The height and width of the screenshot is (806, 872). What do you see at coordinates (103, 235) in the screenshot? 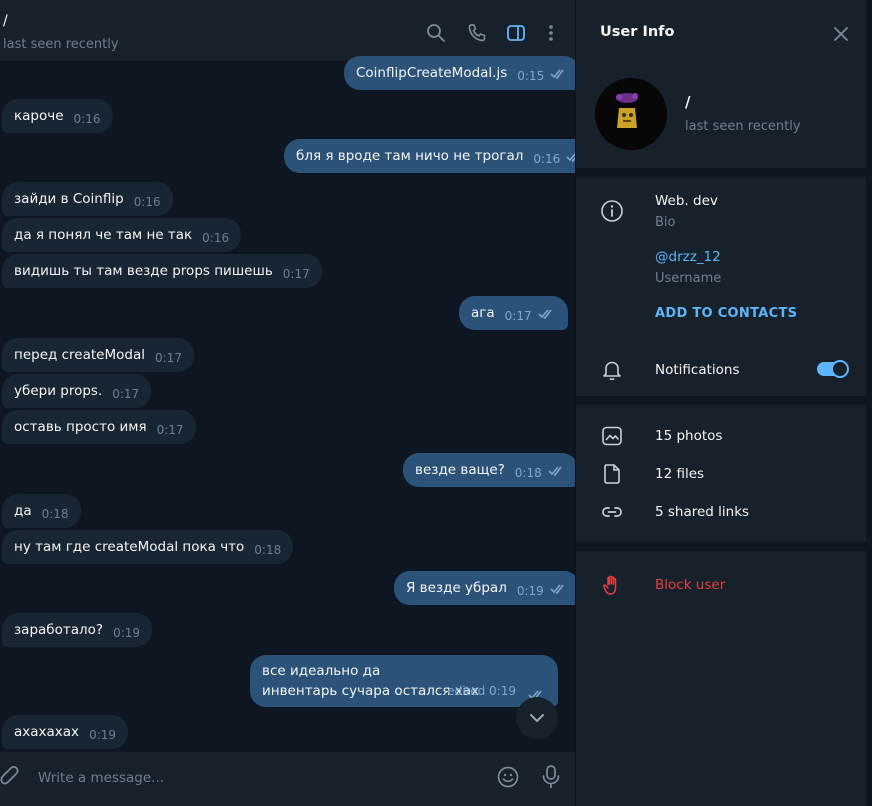
I see `message-text: да я понял че там не так` at bounding box center [103, 235].